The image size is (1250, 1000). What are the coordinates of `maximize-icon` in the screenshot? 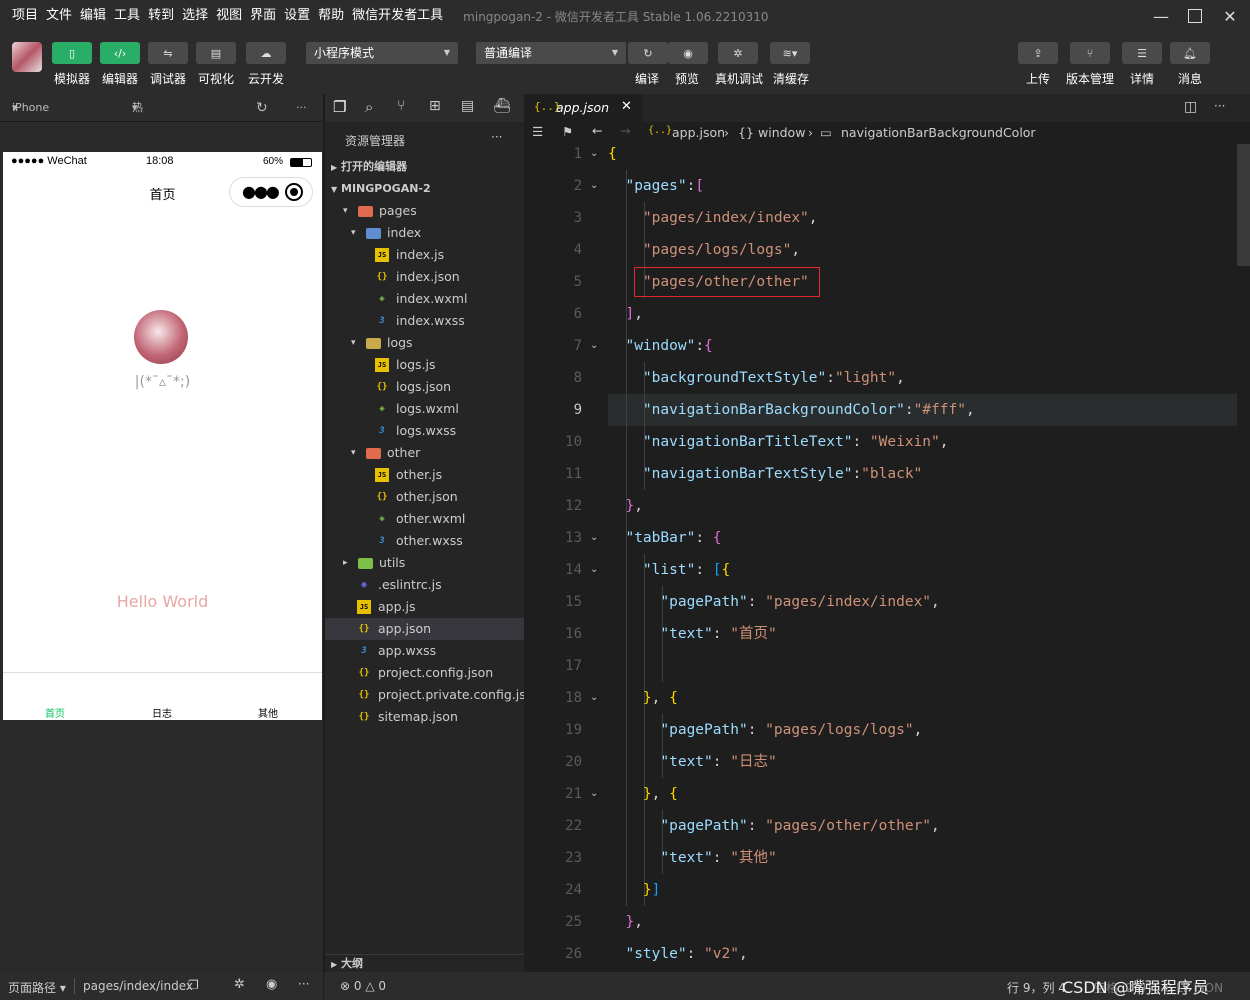 It's located at (1195, 16).